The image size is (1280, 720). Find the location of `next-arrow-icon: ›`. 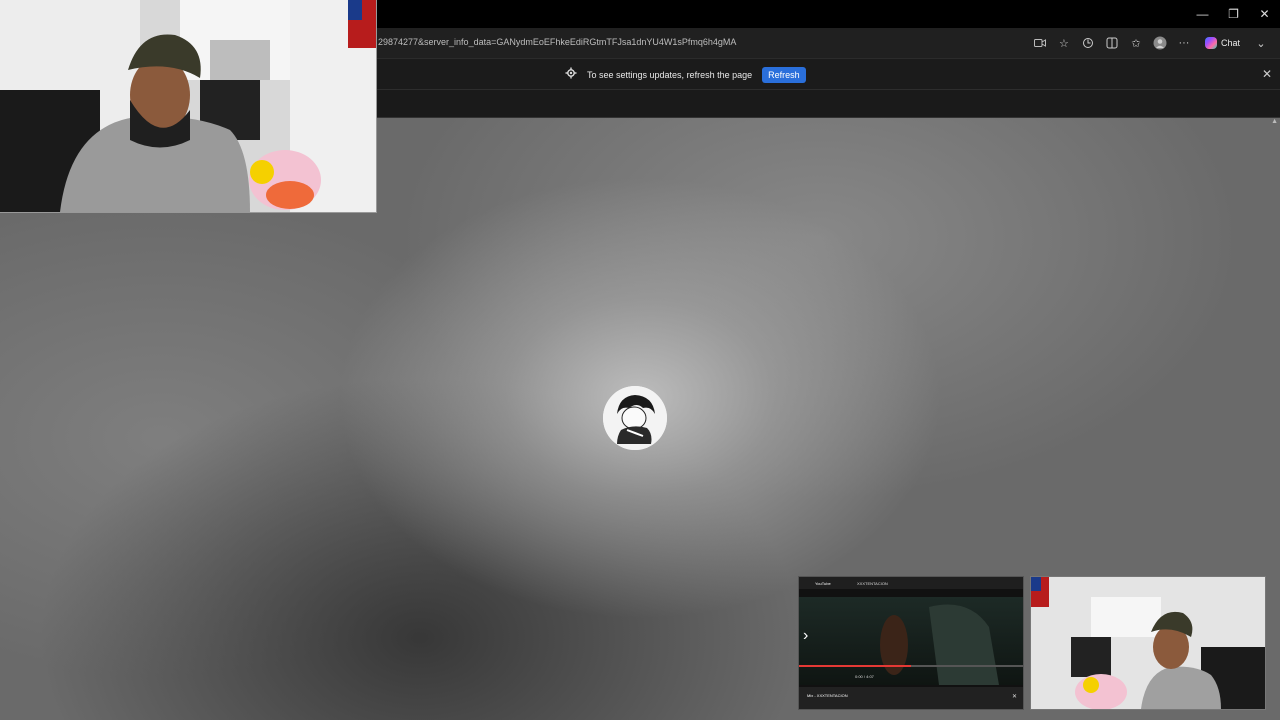

next-arrow-icon: › is located at coordinates (806, 635).